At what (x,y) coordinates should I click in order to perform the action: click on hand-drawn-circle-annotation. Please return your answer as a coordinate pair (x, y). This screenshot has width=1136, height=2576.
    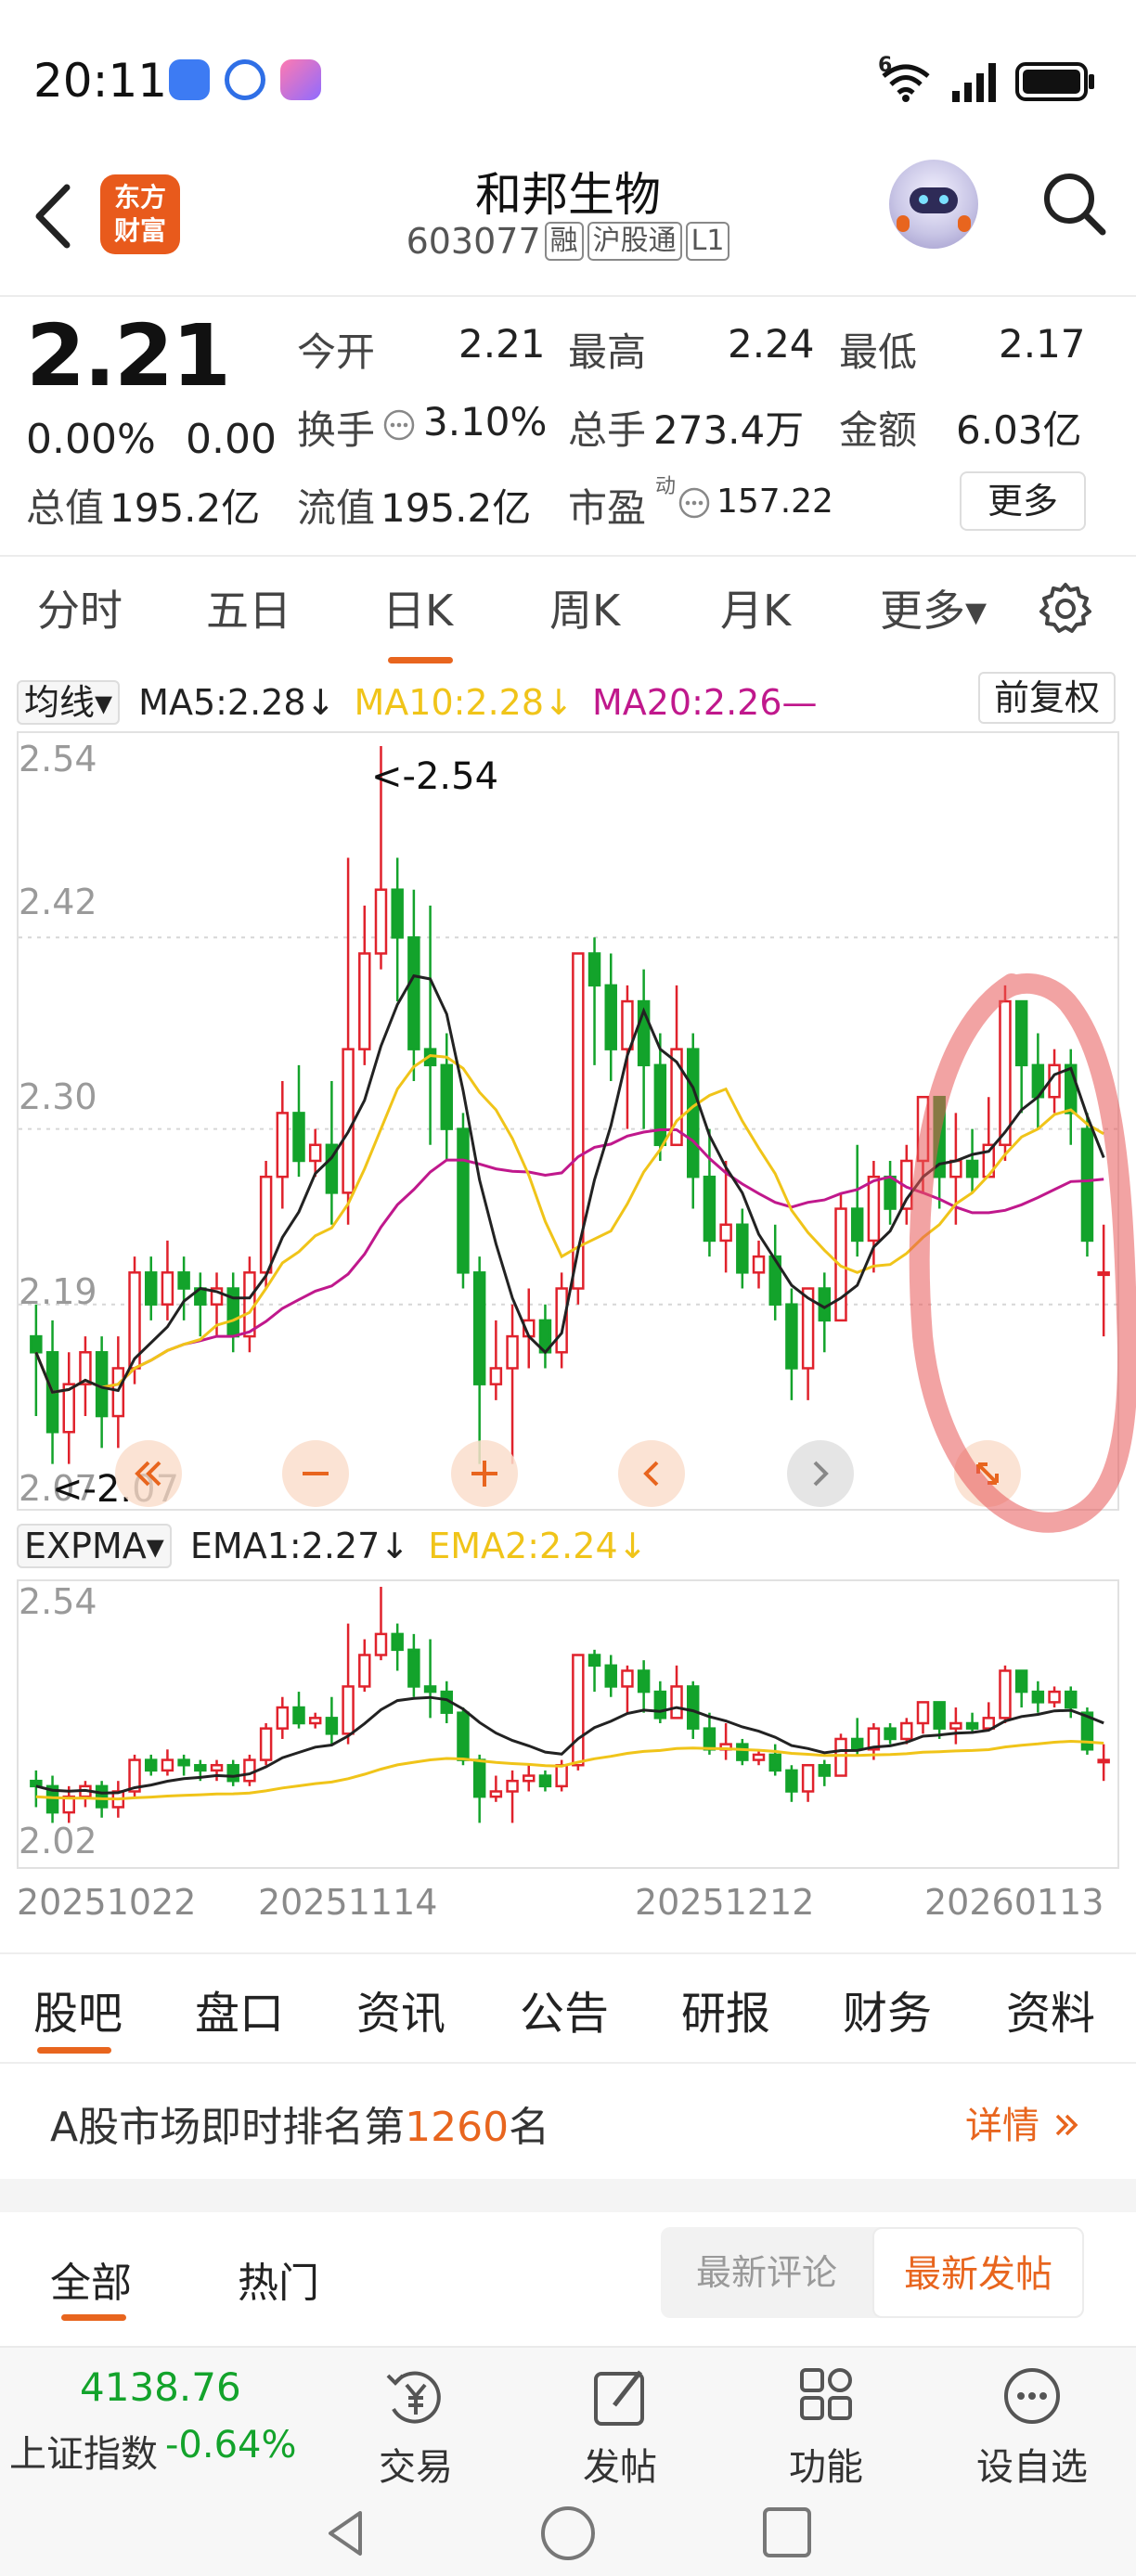
    Looking at the image, I should click on (1022, 1252).